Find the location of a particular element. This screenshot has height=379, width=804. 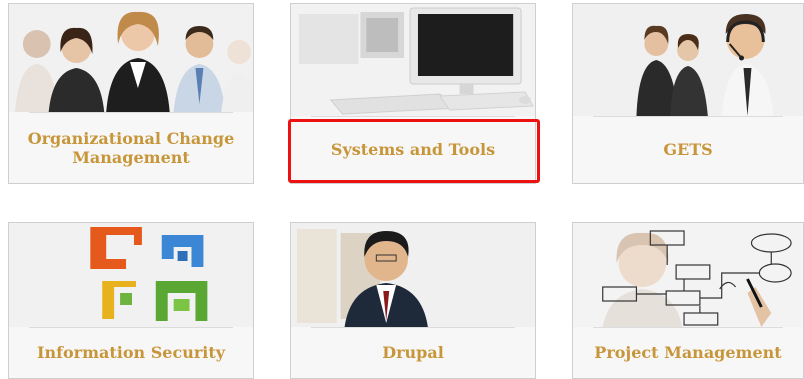

computer-workstation-icon is located at coordinates (413, 60).